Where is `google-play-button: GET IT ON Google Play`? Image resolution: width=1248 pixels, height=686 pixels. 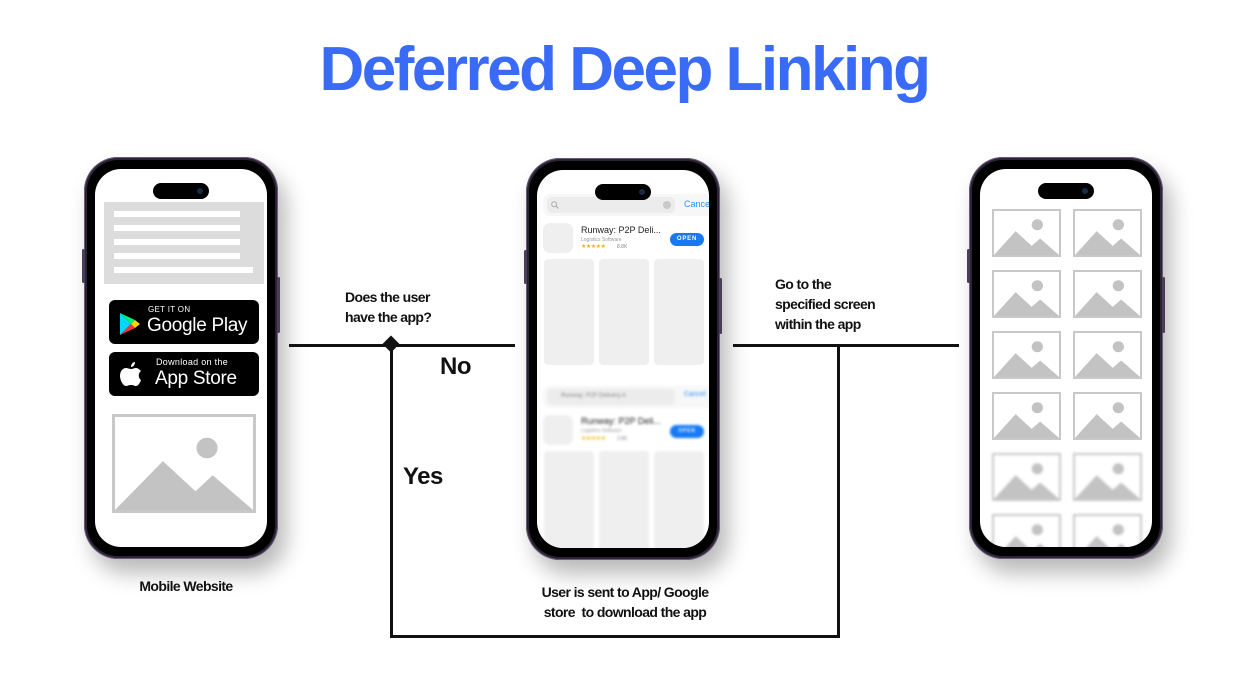
google-play-button: GET IT ON Google Play is located at coordinates (184, 322).